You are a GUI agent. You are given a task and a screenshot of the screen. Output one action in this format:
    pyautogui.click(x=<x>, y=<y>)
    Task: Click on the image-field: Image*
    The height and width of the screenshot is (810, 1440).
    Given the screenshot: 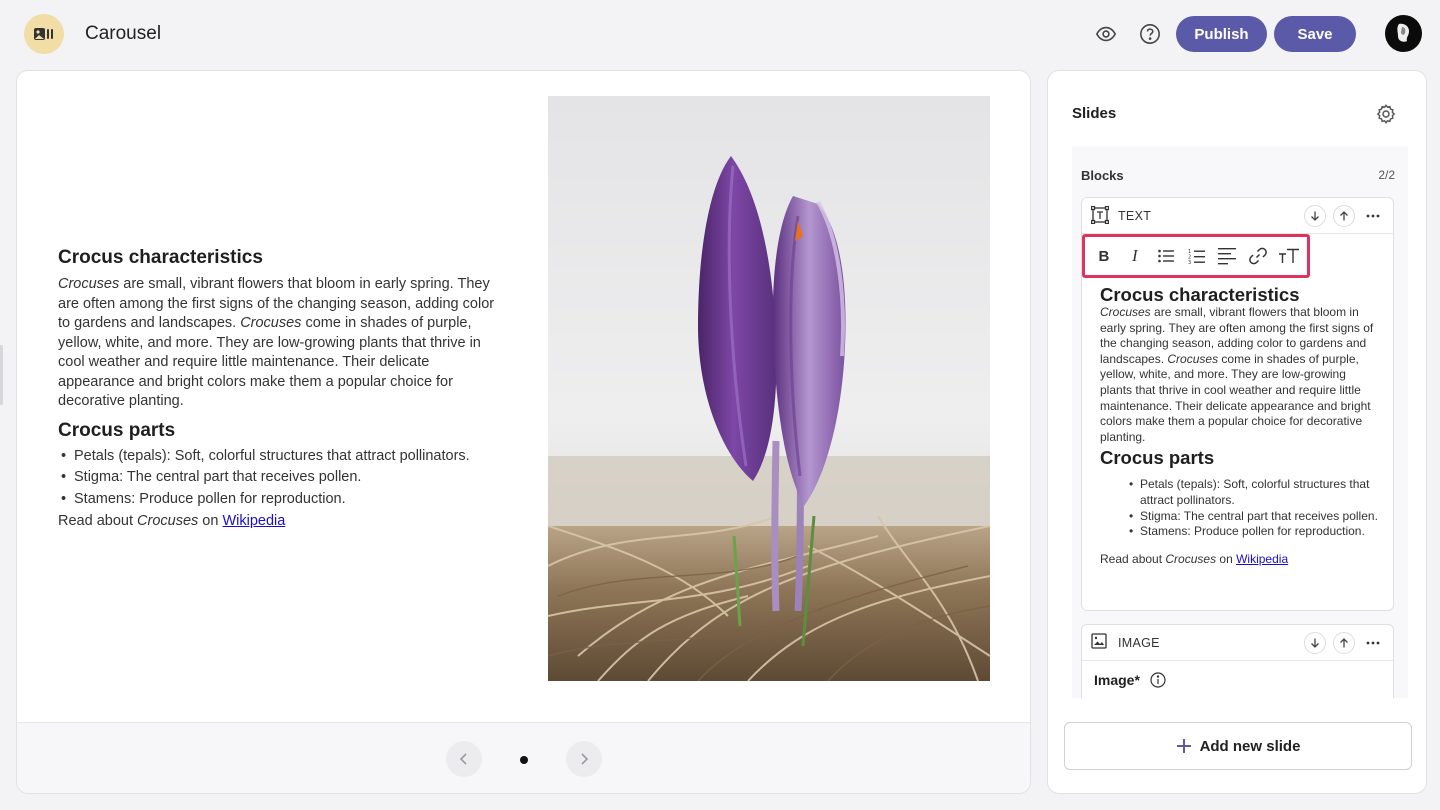 What is the action you would take?
    pyautogui.click(x=1130, y=680)
    